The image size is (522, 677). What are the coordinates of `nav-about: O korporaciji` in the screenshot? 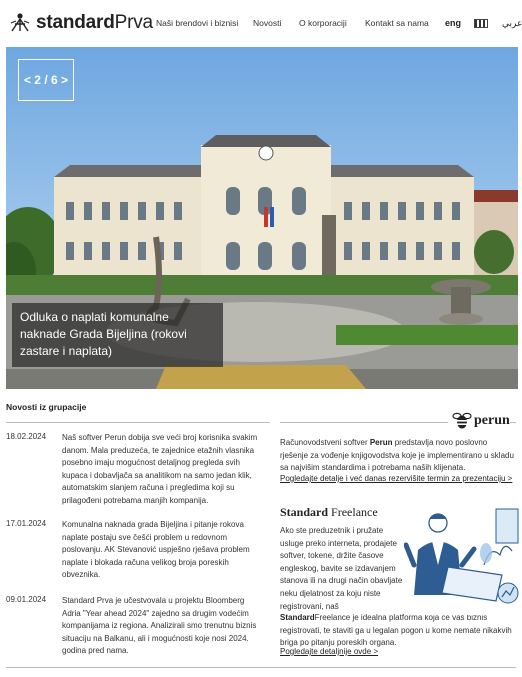 It's located at (323, 23).